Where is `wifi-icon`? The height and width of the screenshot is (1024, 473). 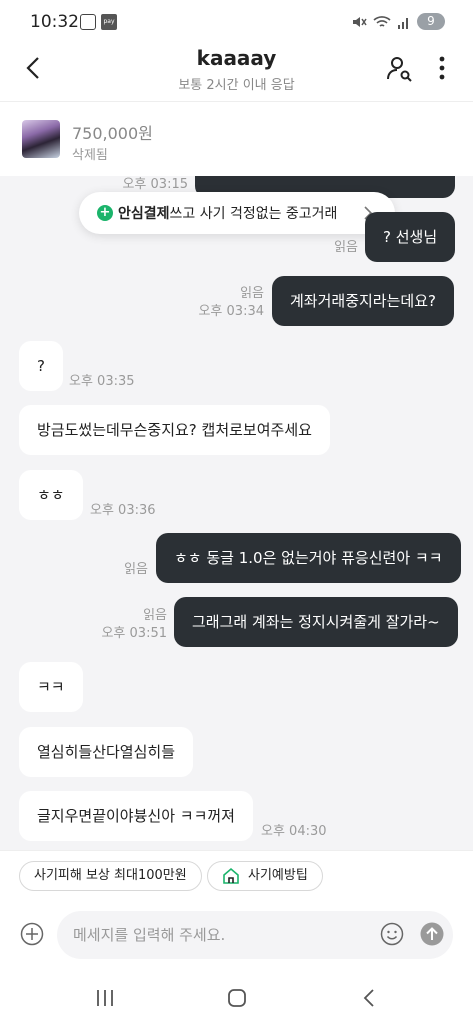
wifi-icon is located at coordinates (382, 21).